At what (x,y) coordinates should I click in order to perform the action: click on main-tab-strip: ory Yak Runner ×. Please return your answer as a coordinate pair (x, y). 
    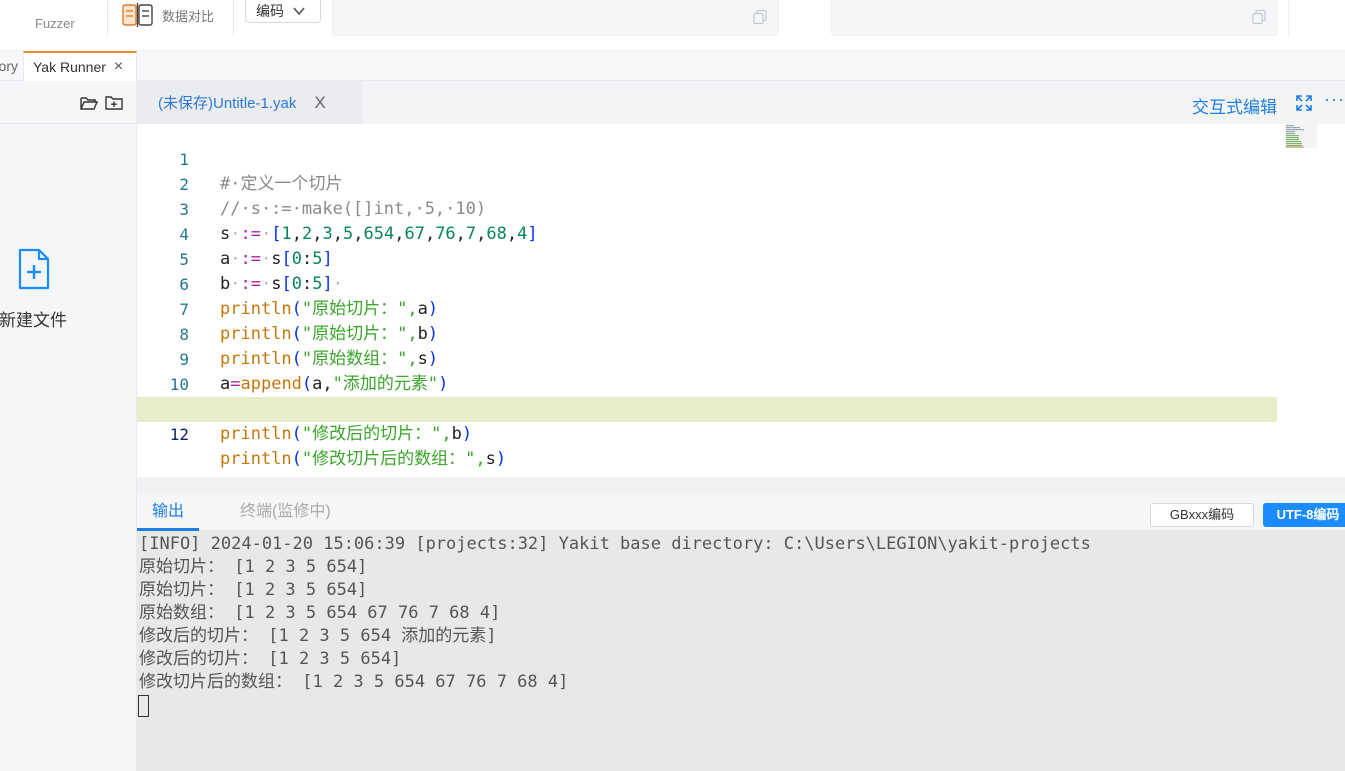
    Looking at the image, I should click on (672, 66).